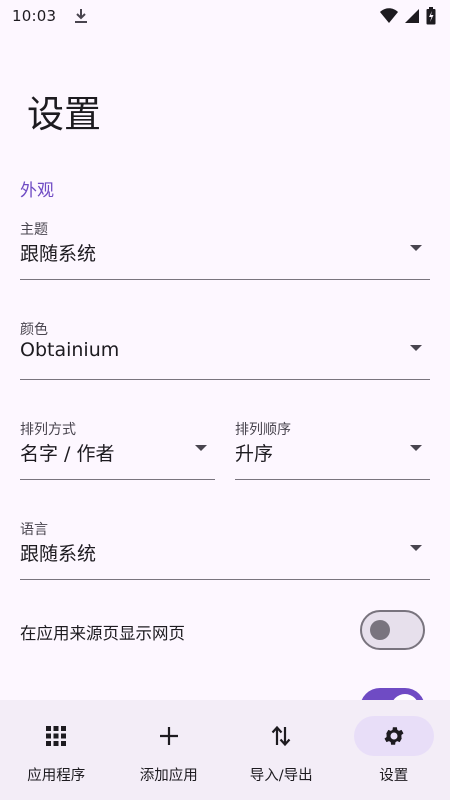 Image resolution: width=450 pixels, height=800 pixels. I want to click on nav-label-settings: 设置, so click(394, 776).